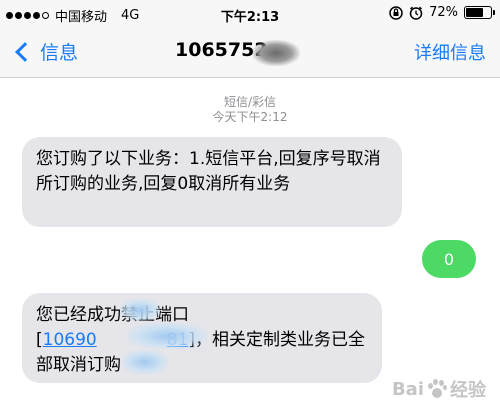  What do you see at coordinates (250, 117) in the screenshot?
I see `thread-timestamp: 今天下午2:12` at bounding box center [250, 117].